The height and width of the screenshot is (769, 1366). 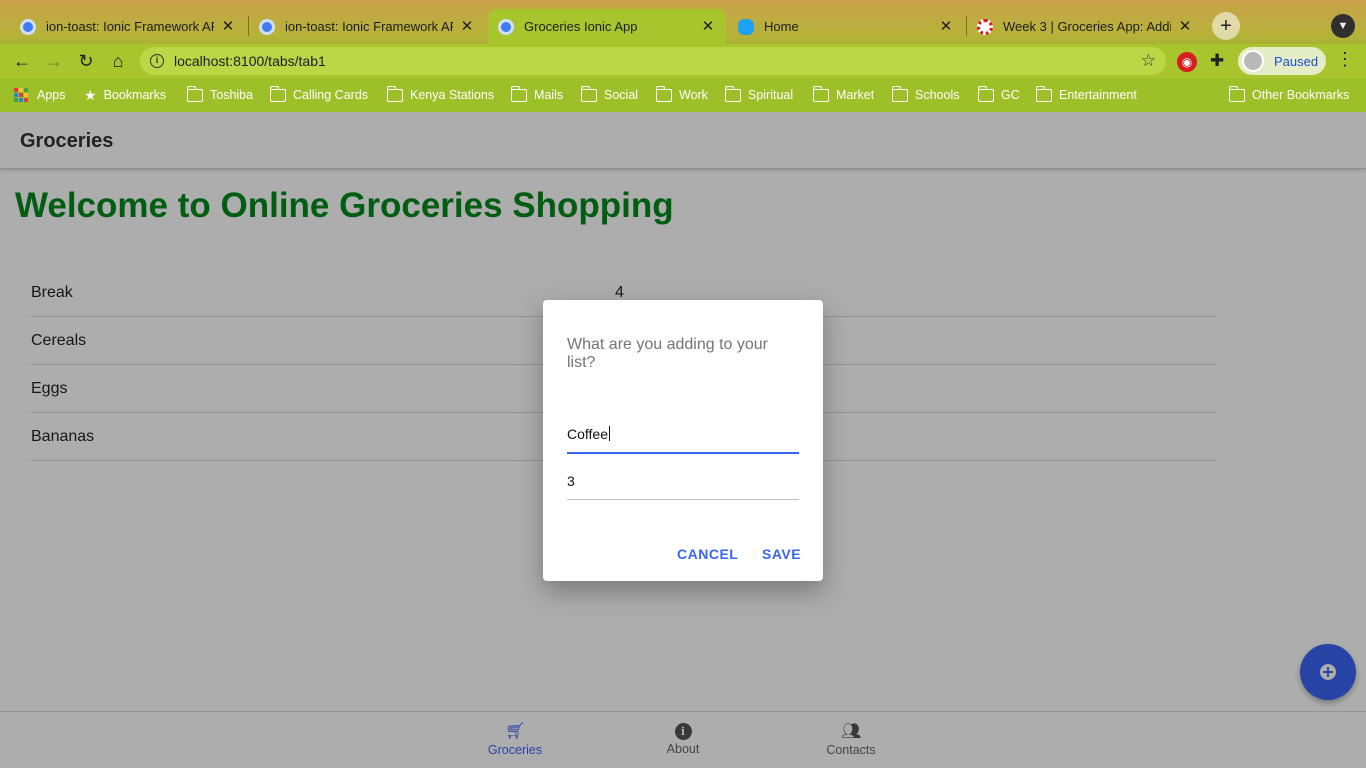 What do you see at coordinates (1148, 61) in the screenshot?
I see `bookmark-star-icon: ☆` at bounding box center [1148, 61].